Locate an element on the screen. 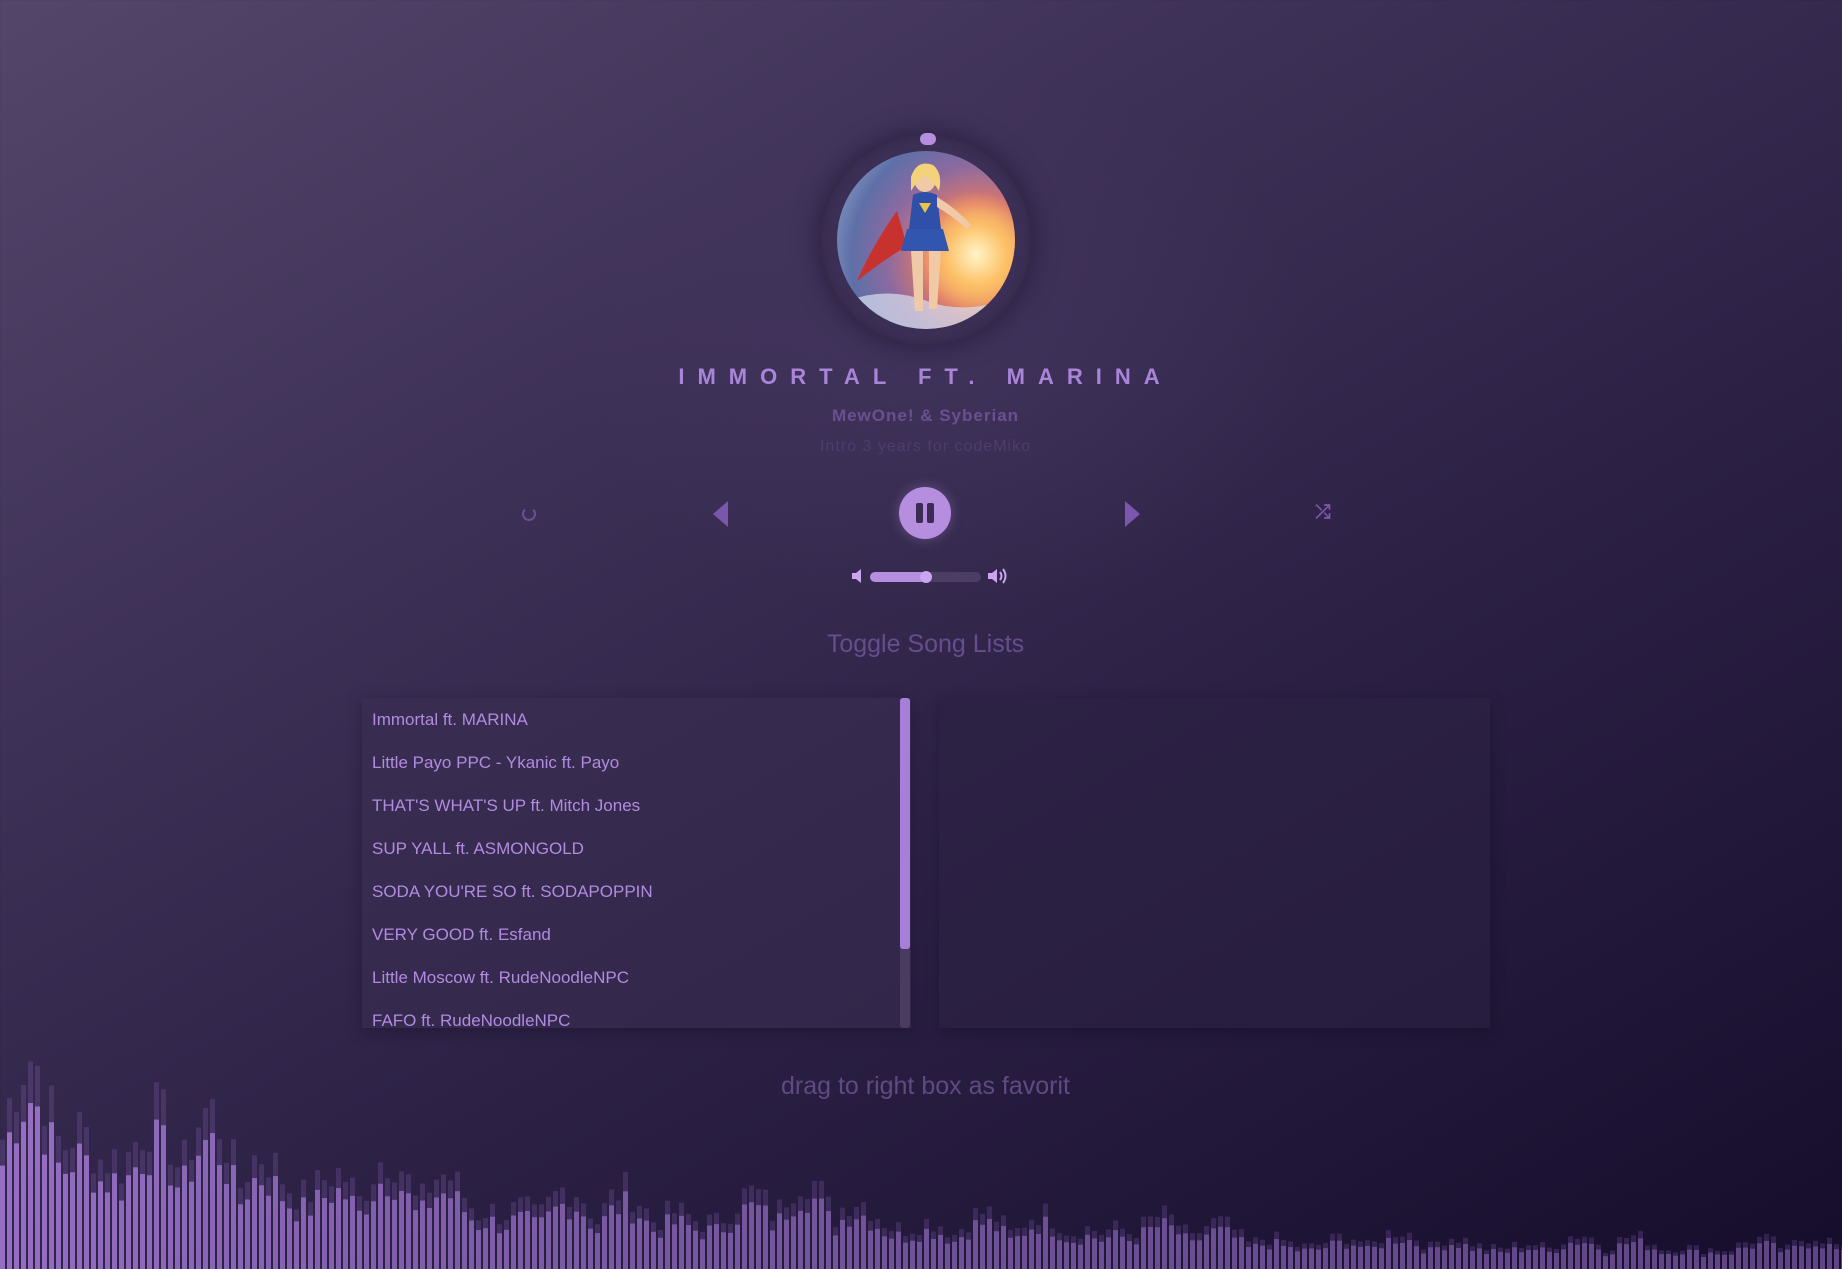  progress-knob is located at coordinates (928, 139).